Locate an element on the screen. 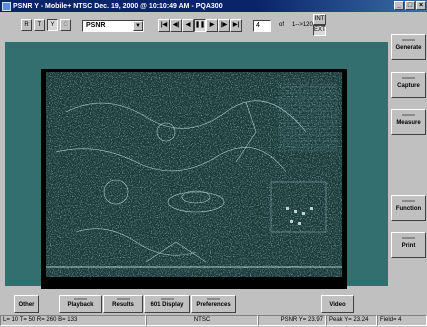  step-back-button: ◀| is located at coordinates (176, 25).